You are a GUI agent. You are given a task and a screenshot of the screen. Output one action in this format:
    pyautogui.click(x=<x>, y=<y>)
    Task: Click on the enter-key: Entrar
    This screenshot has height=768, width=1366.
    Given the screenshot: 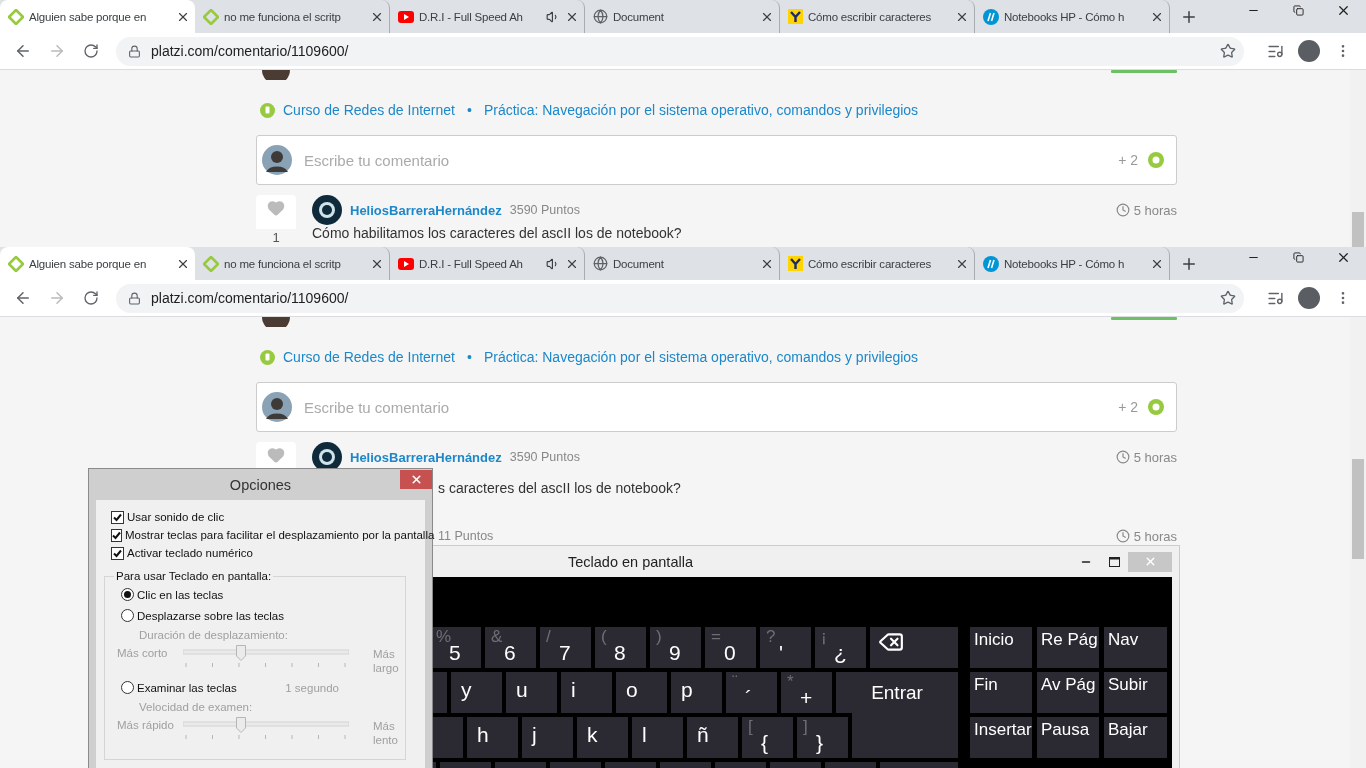 What is the action you would take?
    pyautogui.click(x=897, y=692)
    